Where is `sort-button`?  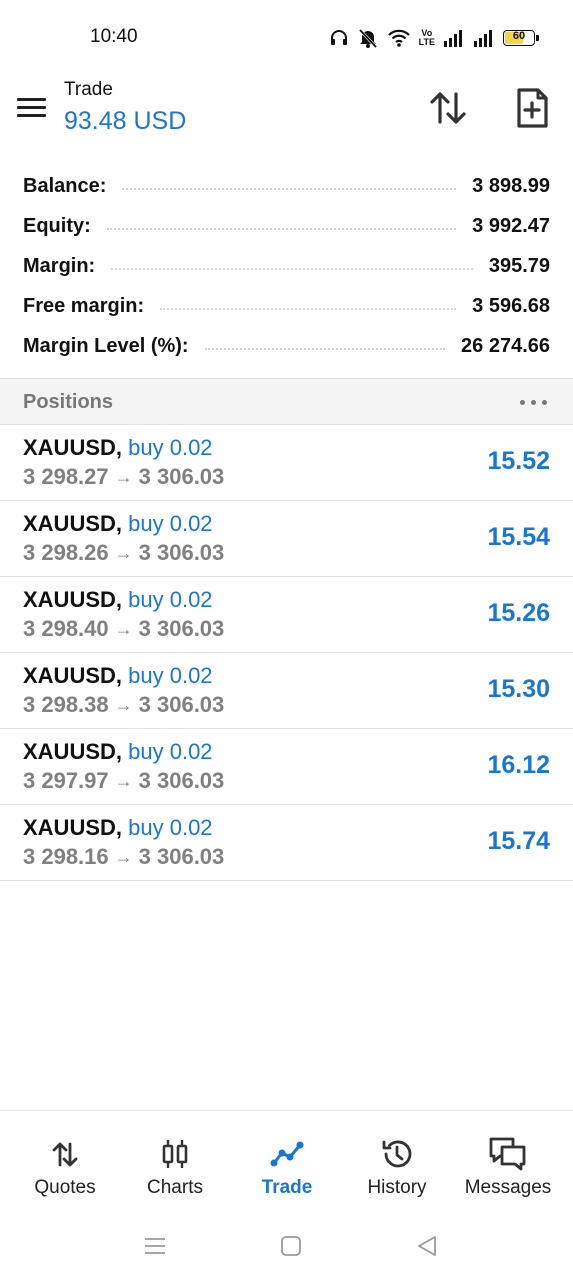
sort-button is located at coordinates (448, 108).